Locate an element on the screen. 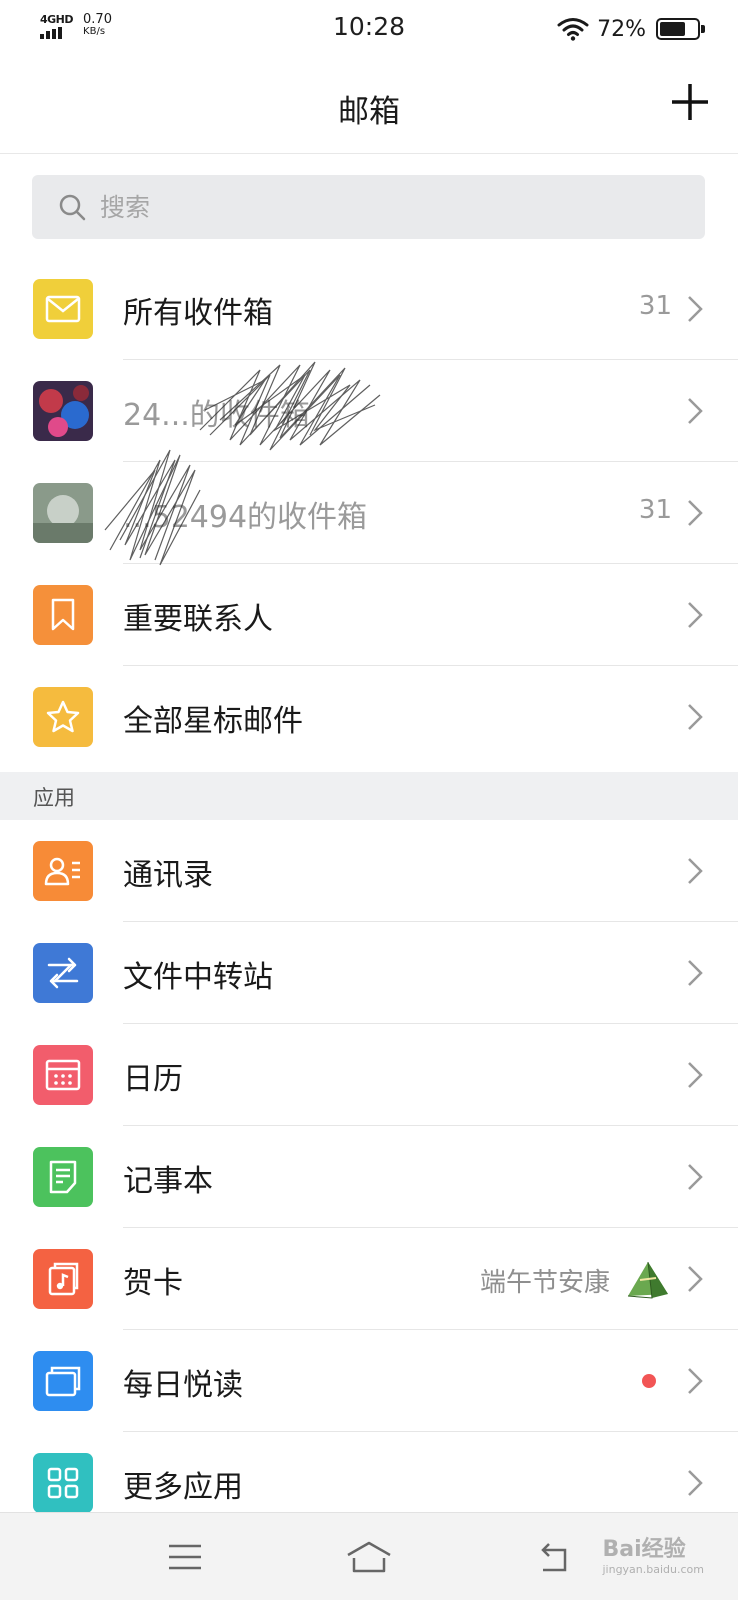 This screenshot has height=1600, width=738. menu-button is located at coordinates (185, 1557).